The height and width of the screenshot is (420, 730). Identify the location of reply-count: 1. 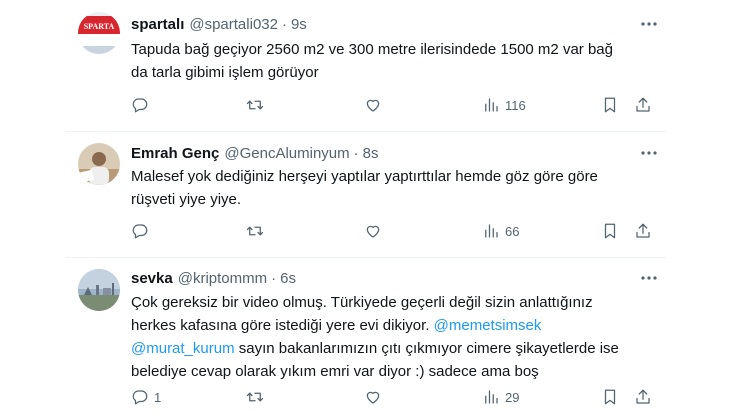
(158, 397).